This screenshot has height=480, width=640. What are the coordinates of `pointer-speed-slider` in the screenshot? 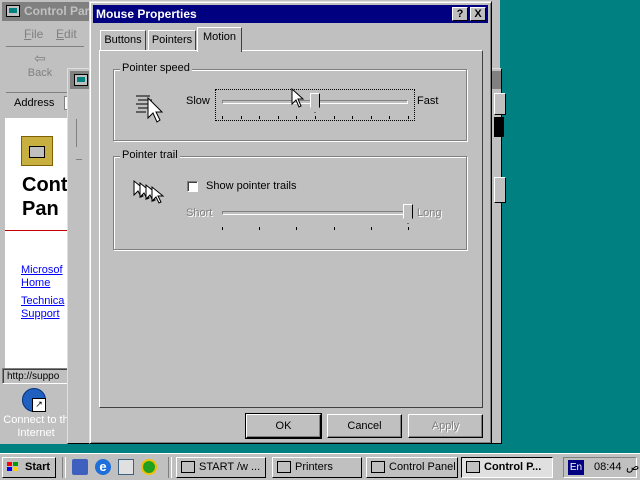 It's located at (315, 105).